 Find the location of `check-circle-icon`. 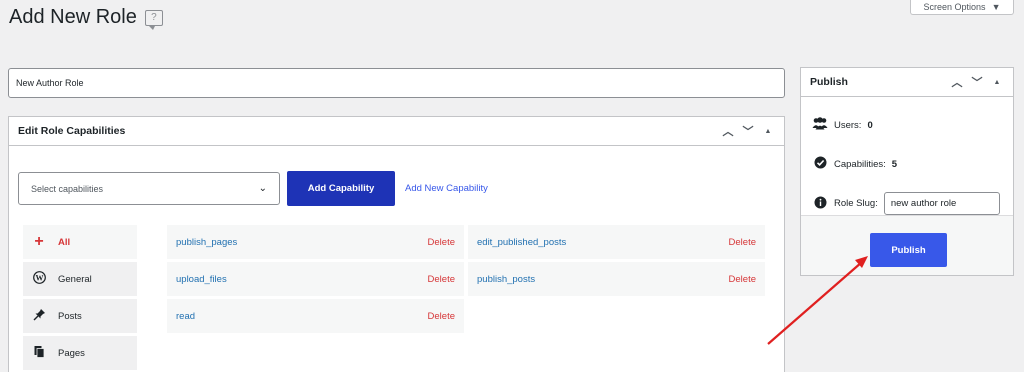

check-circle-icon is located at coordinates (820, 164).